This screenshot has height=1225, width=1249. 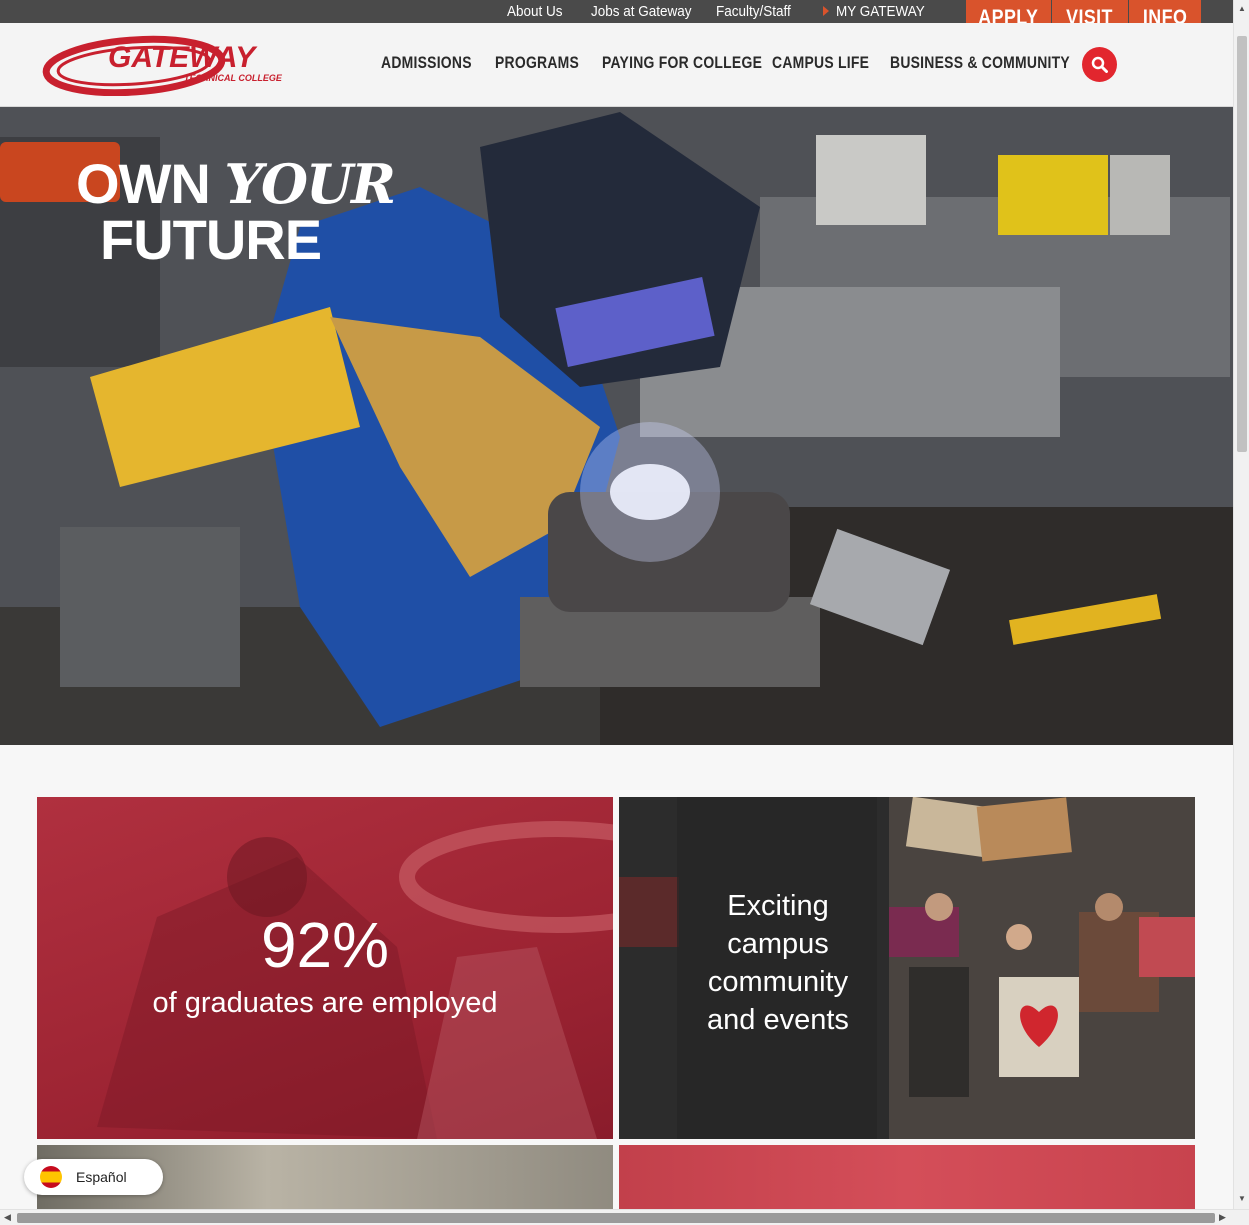 I want to click on faculty-staff-link: Faculty/Staff, so click(x=753, y=11).